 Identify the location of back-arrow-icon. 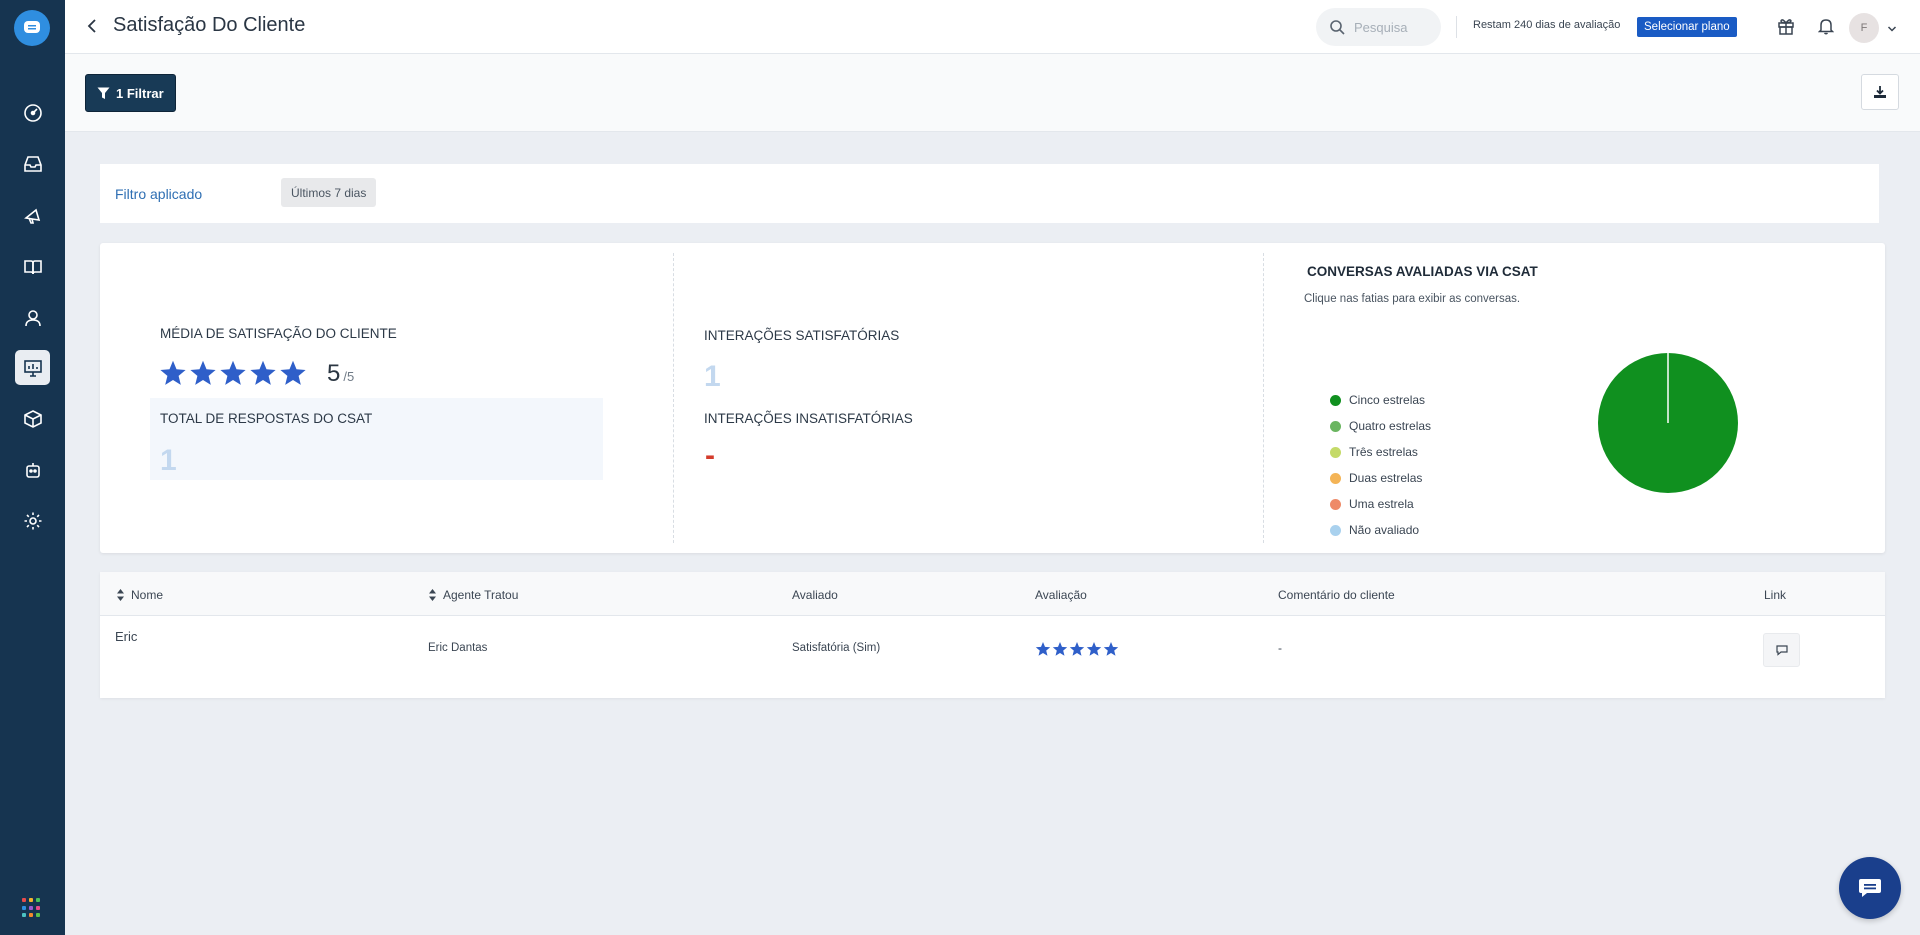
(92, 26).